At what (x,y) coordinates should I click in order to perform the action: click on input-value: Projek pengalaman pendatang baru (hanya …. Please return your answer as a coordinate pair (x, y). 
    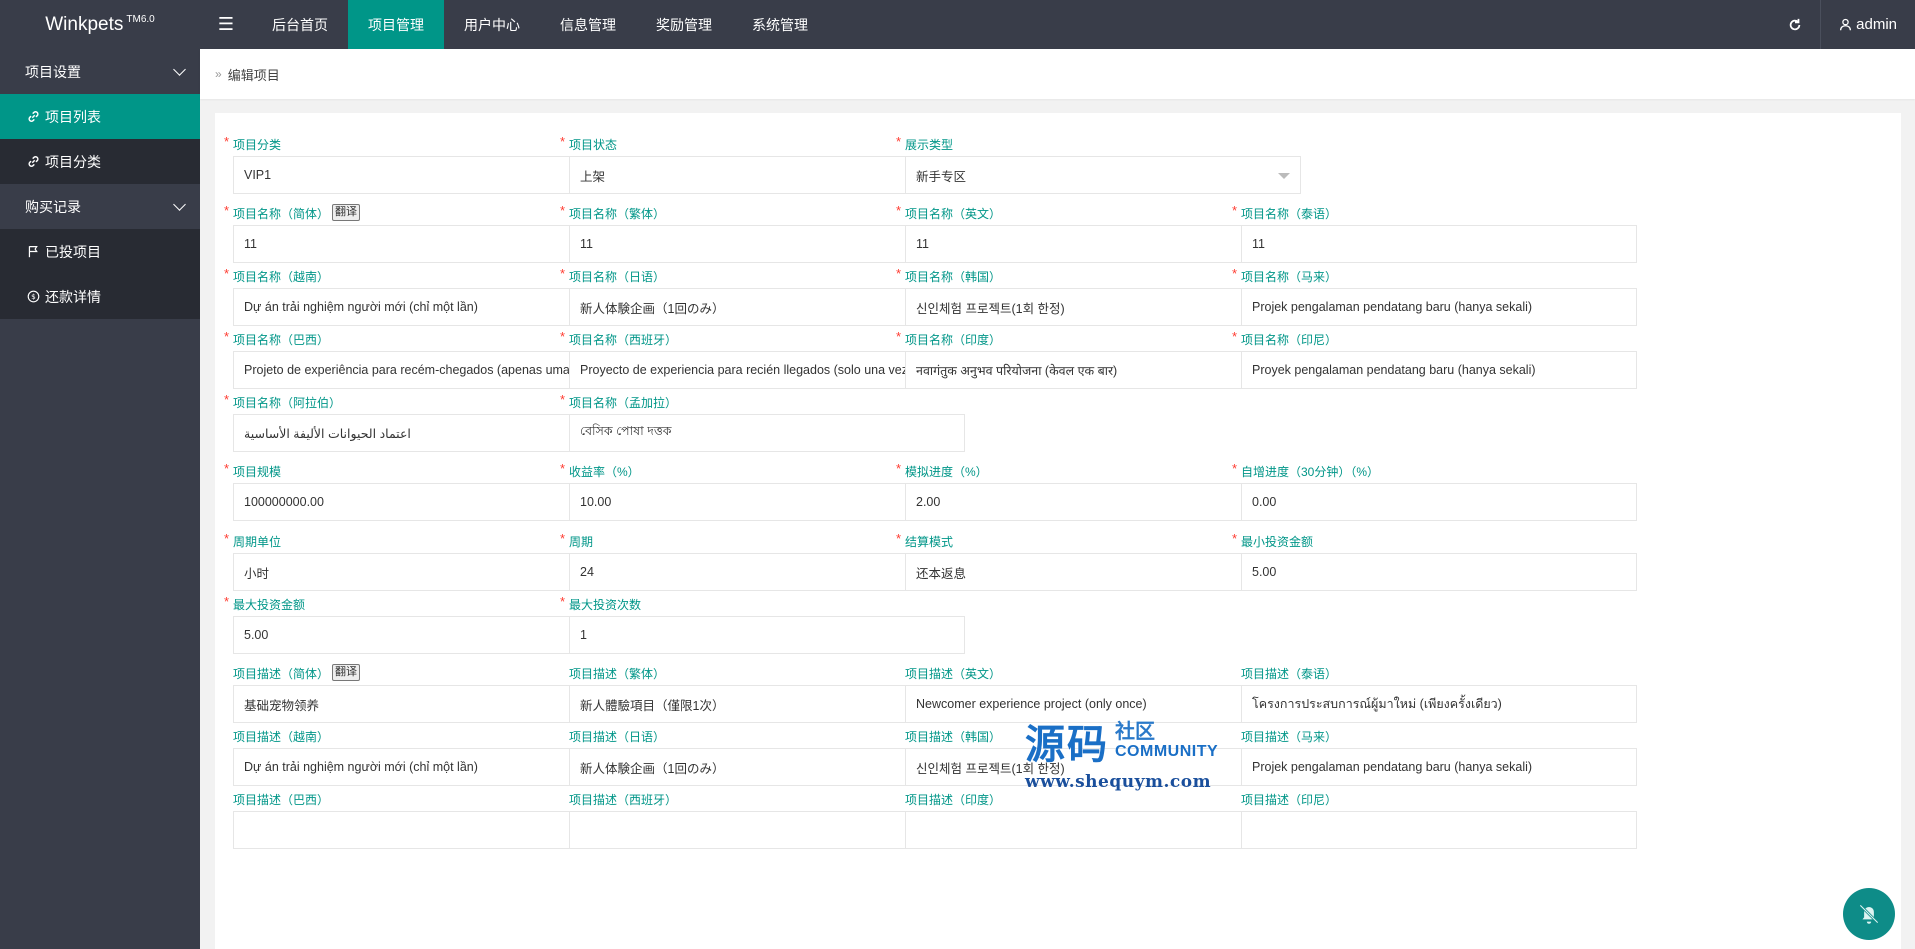
    Looking at the image, I should click on (1392, 767).